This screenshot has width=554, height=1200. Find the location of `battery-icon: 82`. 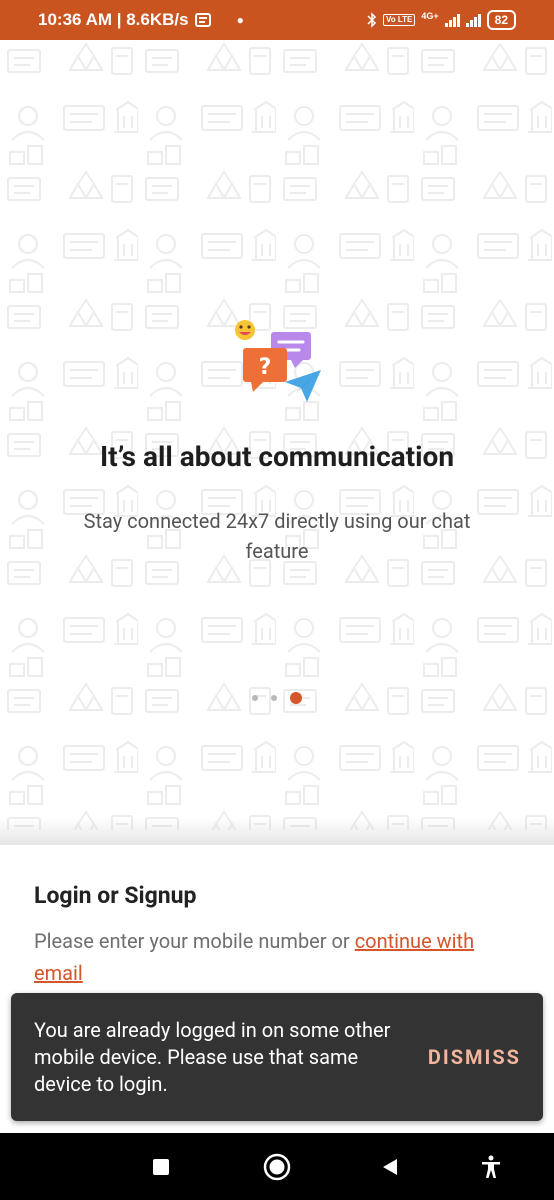

battery-icon: 82 is located at coordinates (501, 20).